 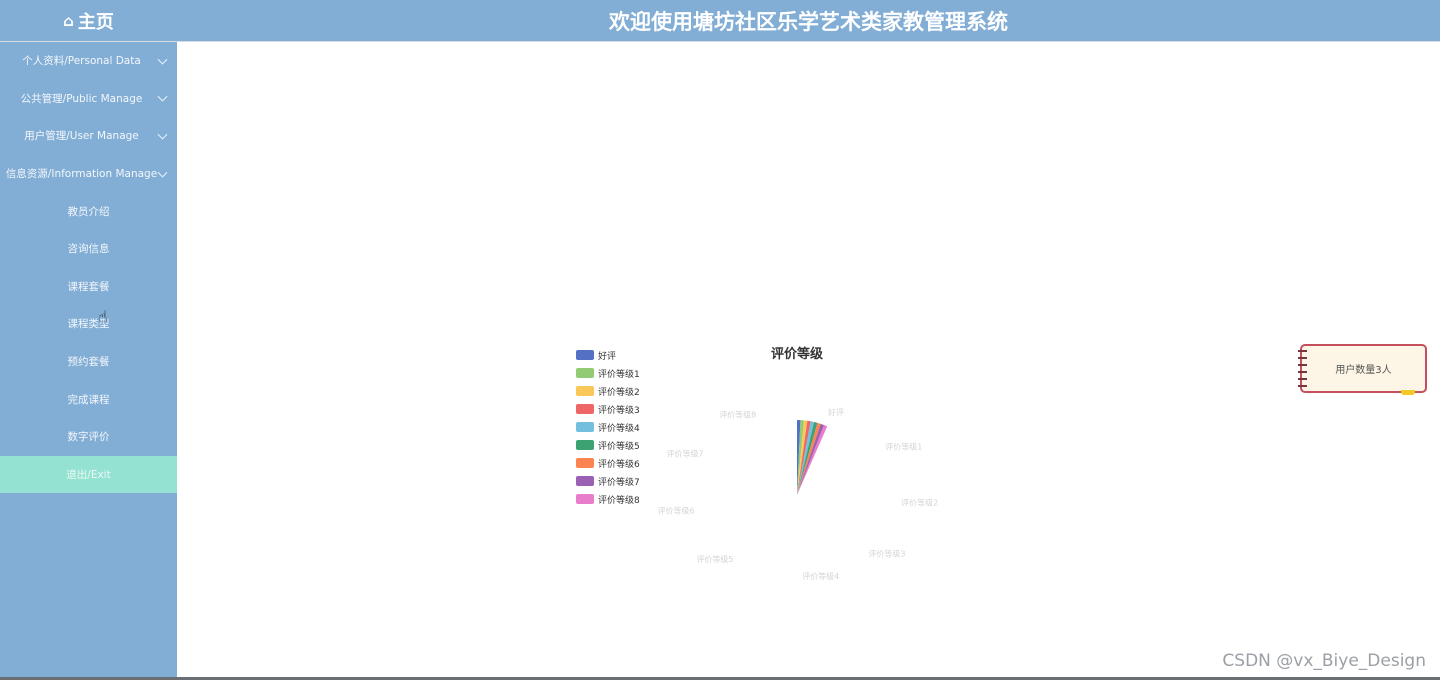 I want to click on sidebar-item-booking-package: 预约套餐, so click(x=88, y=362).